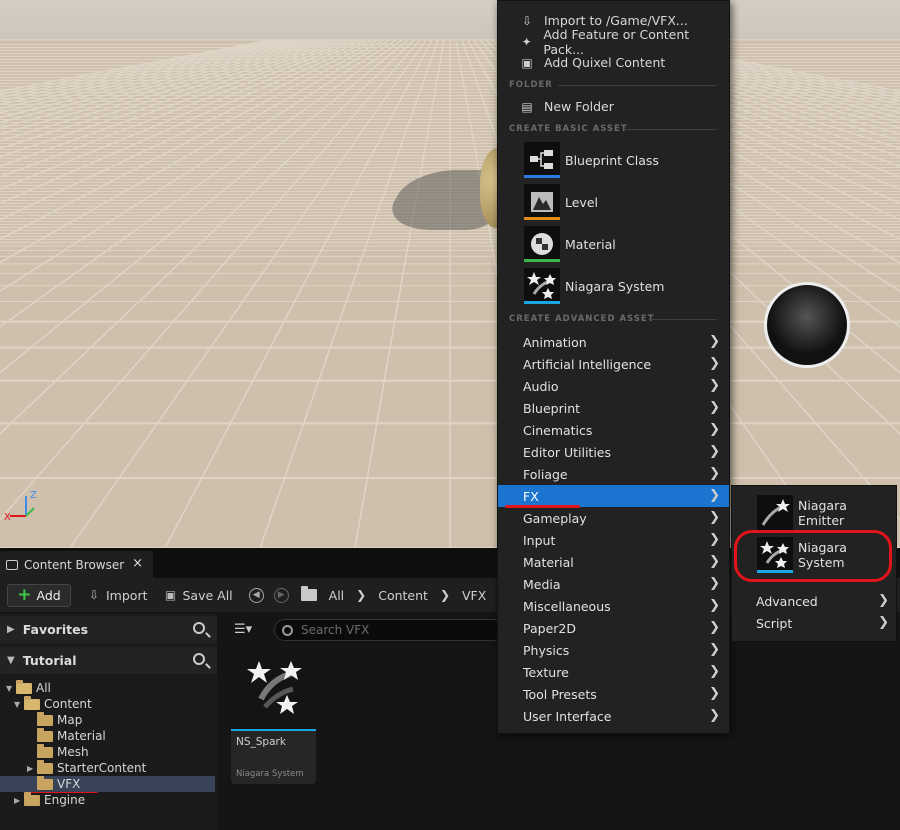 This screenshot has width=900, height=830. Describe the element at coordinates (613, 628) in the screenshot. I see `menu-item-paper2d: Paper2D ❯` at that location.